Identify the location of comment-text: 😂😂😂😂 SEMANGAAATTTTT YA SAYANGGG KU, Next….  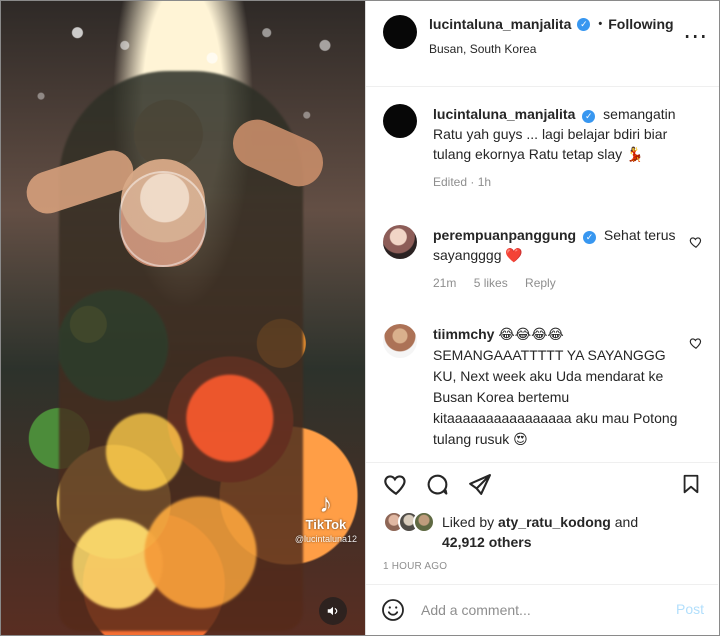
(555, 386).